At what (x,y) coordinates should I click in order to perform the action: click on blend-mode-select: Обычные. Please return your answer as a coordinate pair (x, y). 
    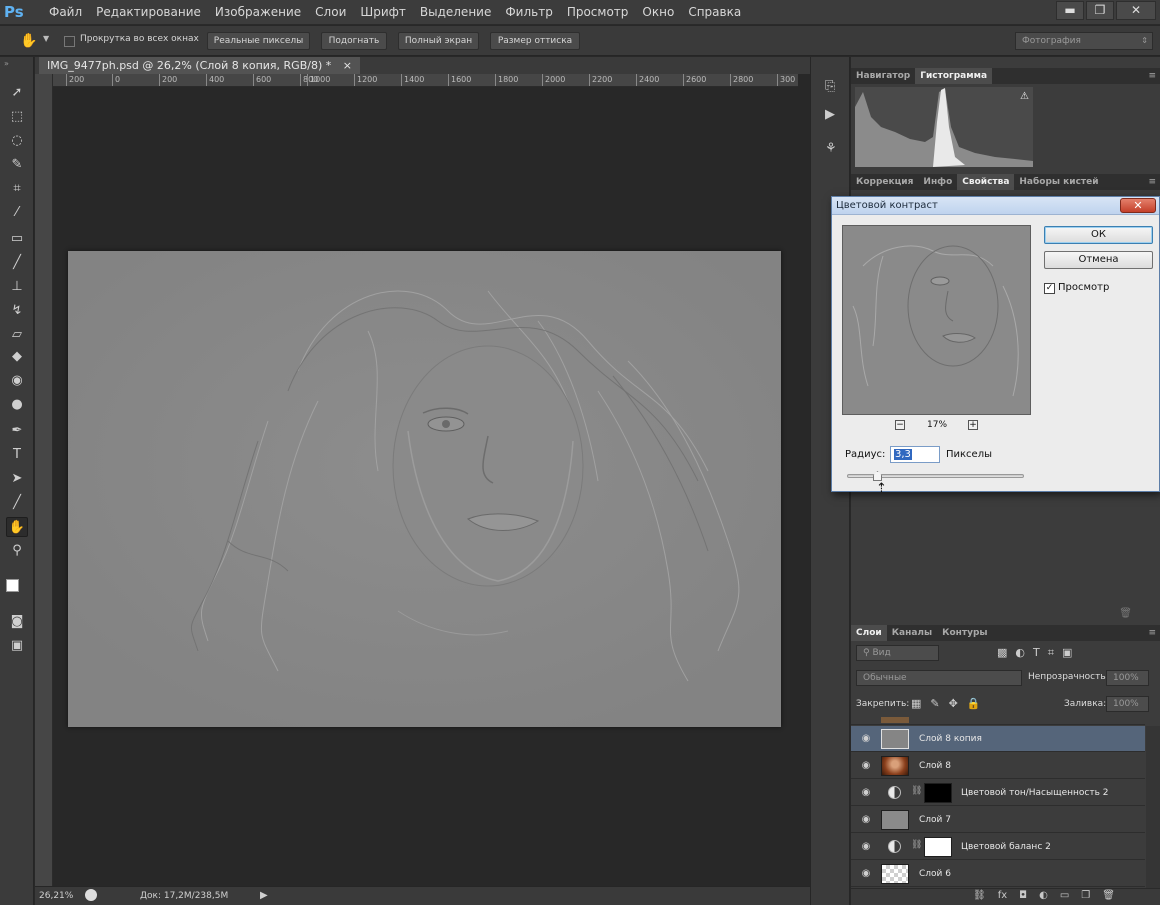
    Looking at the image, I should click on (939, 678).